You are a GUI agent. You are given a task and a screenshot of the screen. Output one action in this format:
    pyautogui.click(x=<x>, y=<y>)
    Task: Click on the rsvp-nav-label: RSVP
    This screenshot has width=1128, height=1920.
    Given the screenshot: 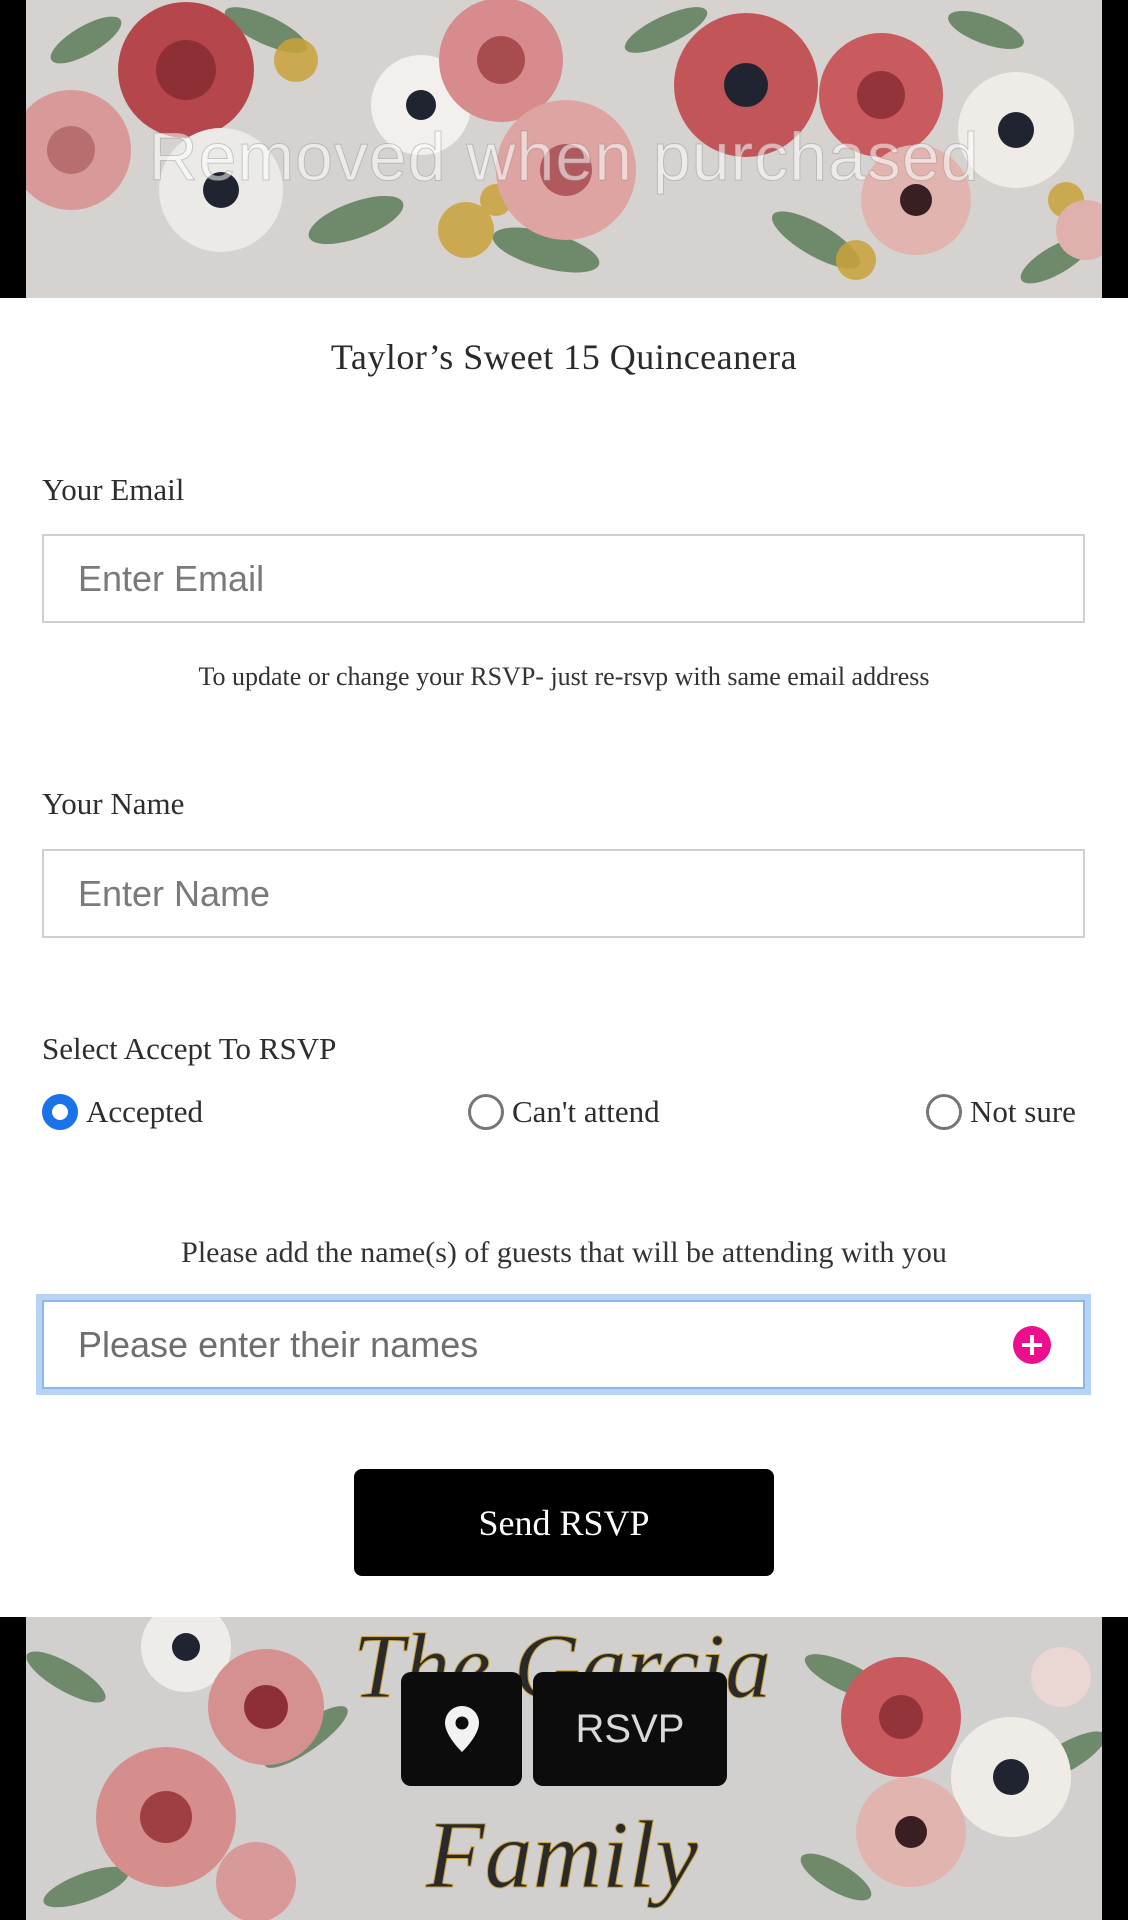 What is the action you would take?
    pyautogui.click(x=630, y=1728)
    